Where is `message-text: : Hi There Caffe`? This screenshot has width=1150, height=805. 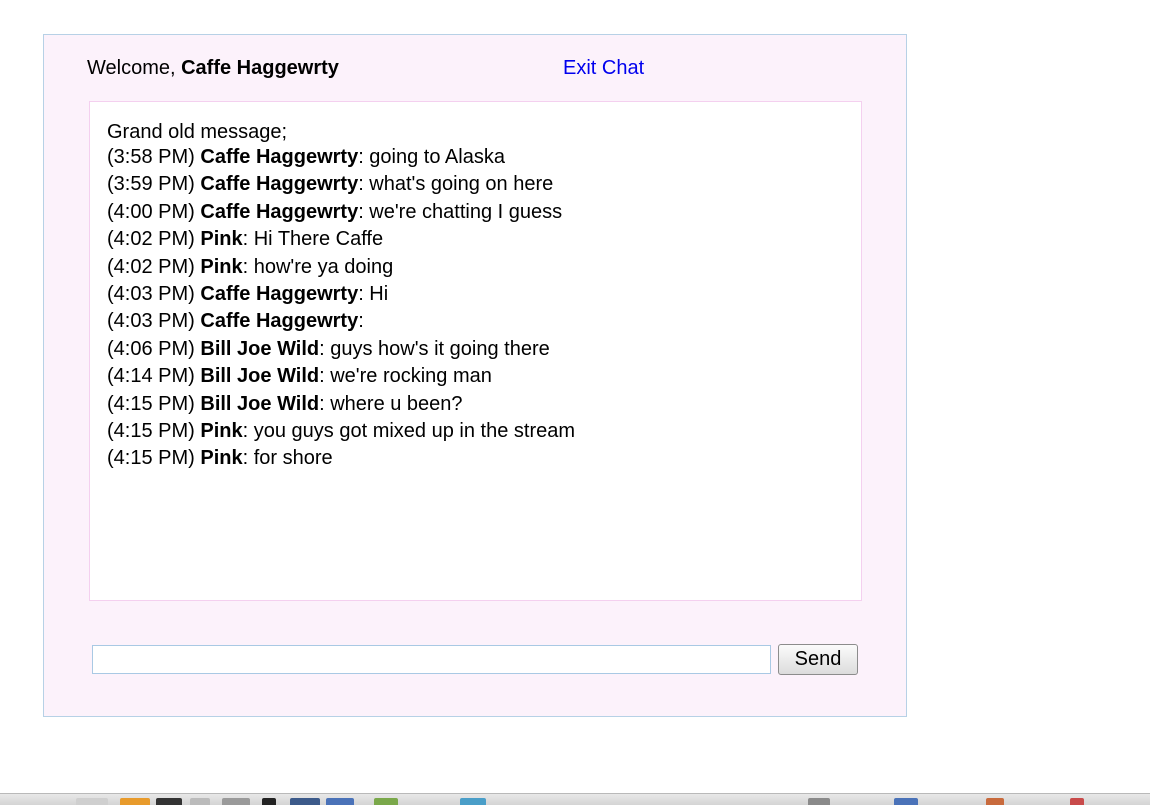 message-text: : Hi There Caffe is located at coordinates (313, 239).